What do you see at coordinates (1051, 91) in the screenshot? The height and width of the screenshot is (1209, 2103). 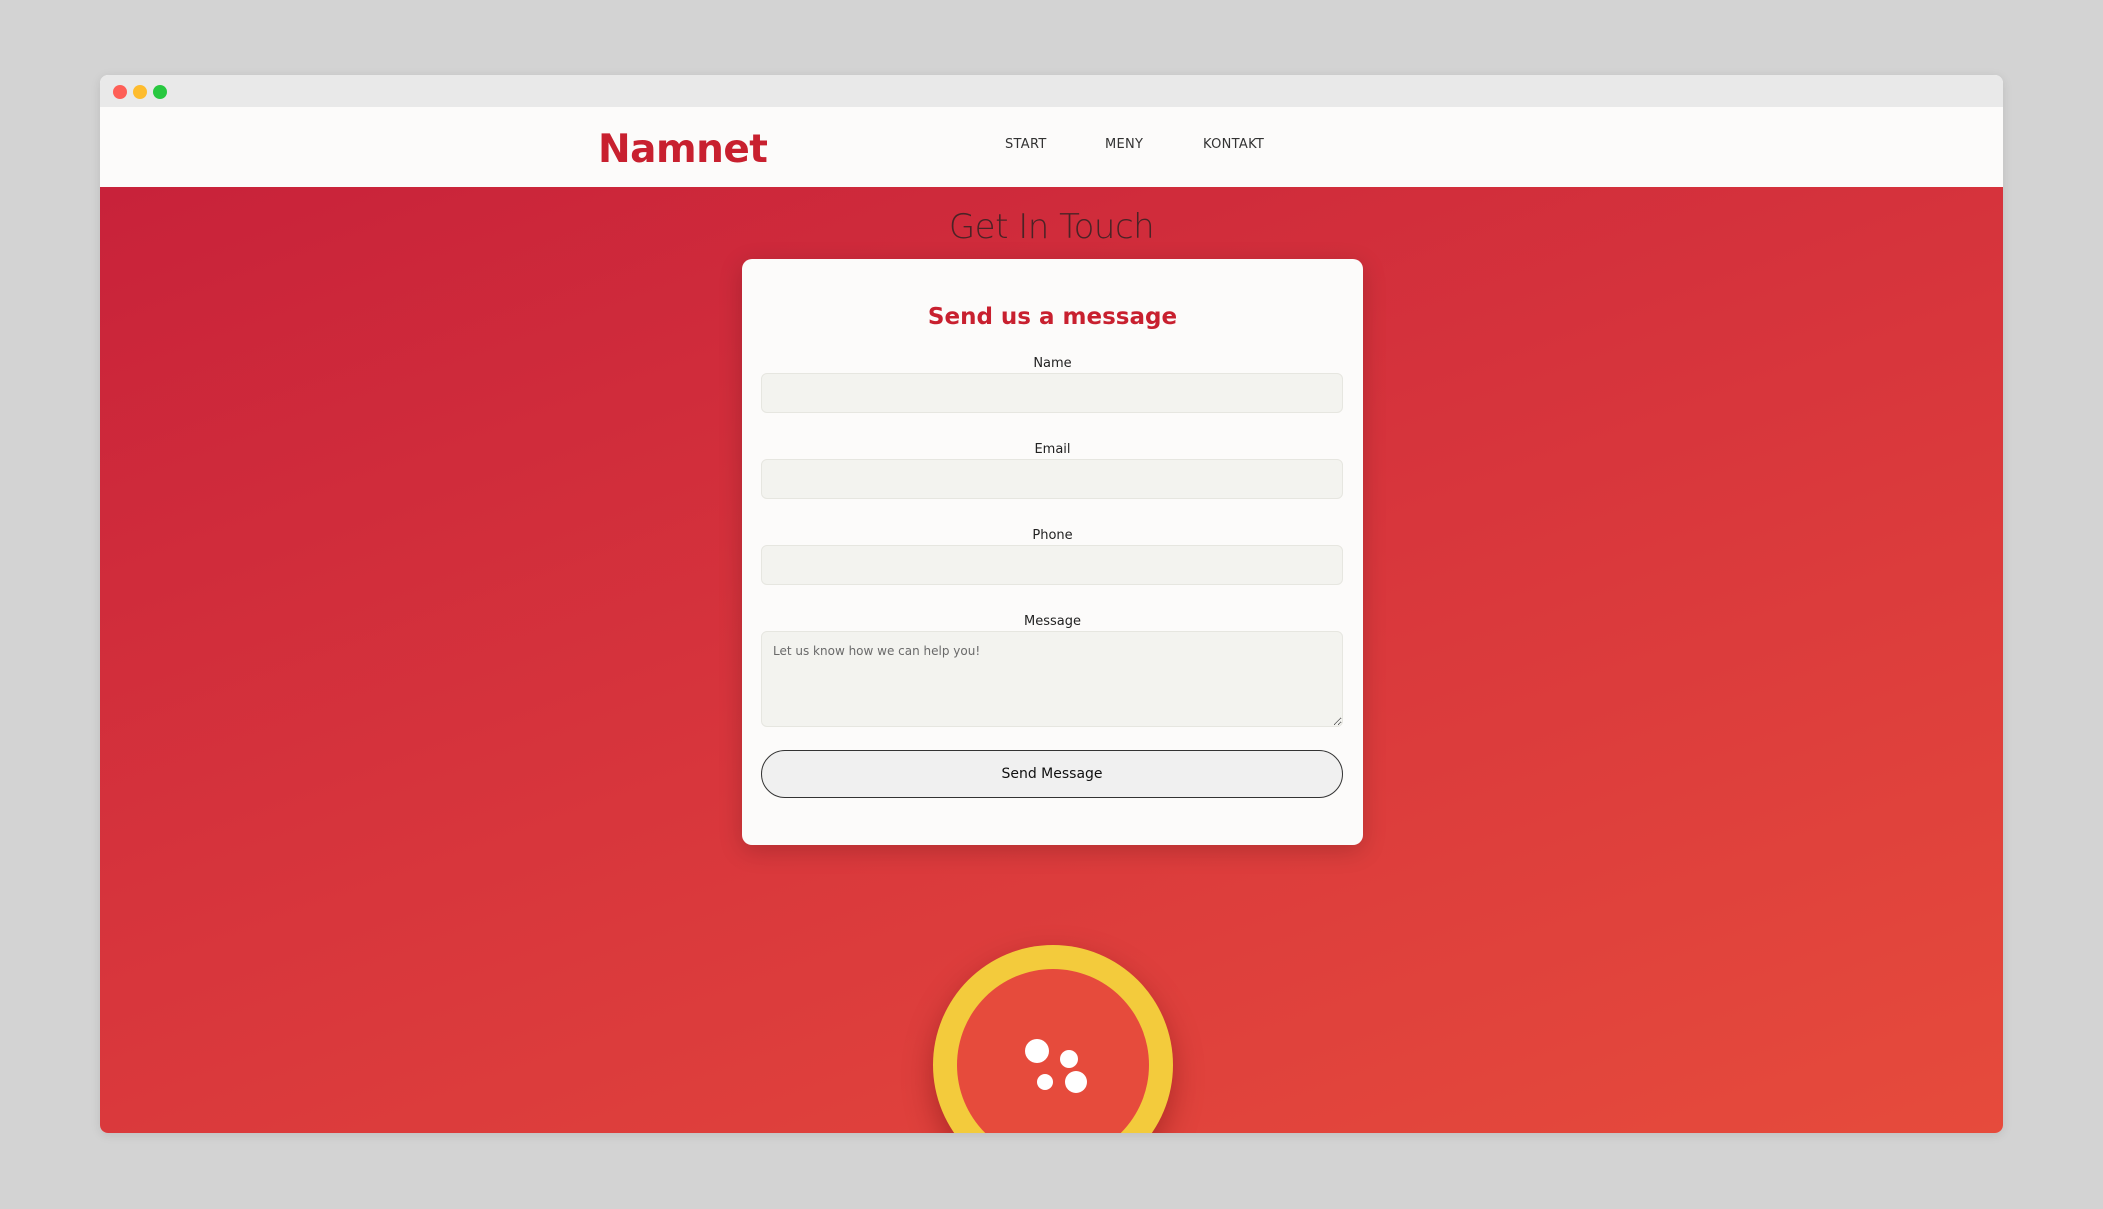 I see `window-titlebar` at bounding box center [1051, 91].